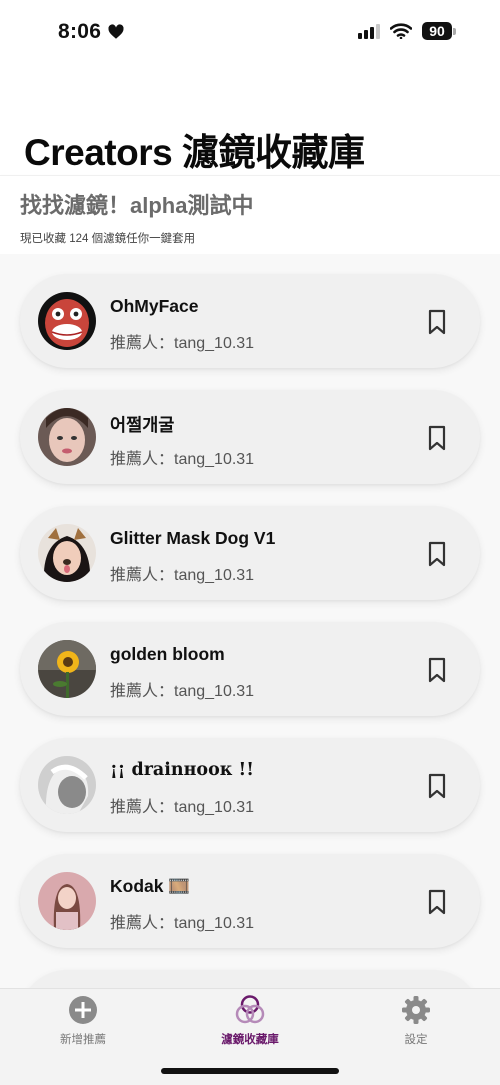  What do you see at coordinates (167, 654) in the screenshot?
I see `filter-name: golden bloom` at bounding box center [167, 654].